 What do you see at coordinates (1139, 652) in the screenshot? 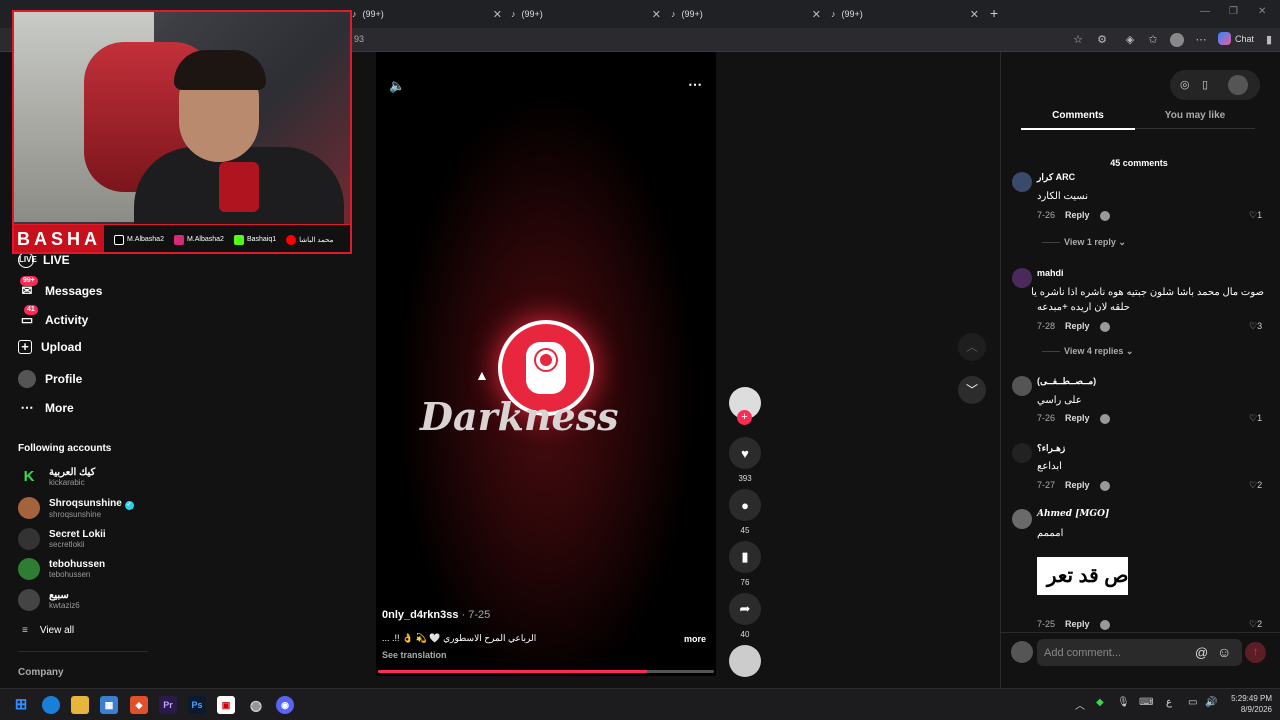
I see `comment-input: Add comment... @ ☺` at bounding box center [1139, 652].